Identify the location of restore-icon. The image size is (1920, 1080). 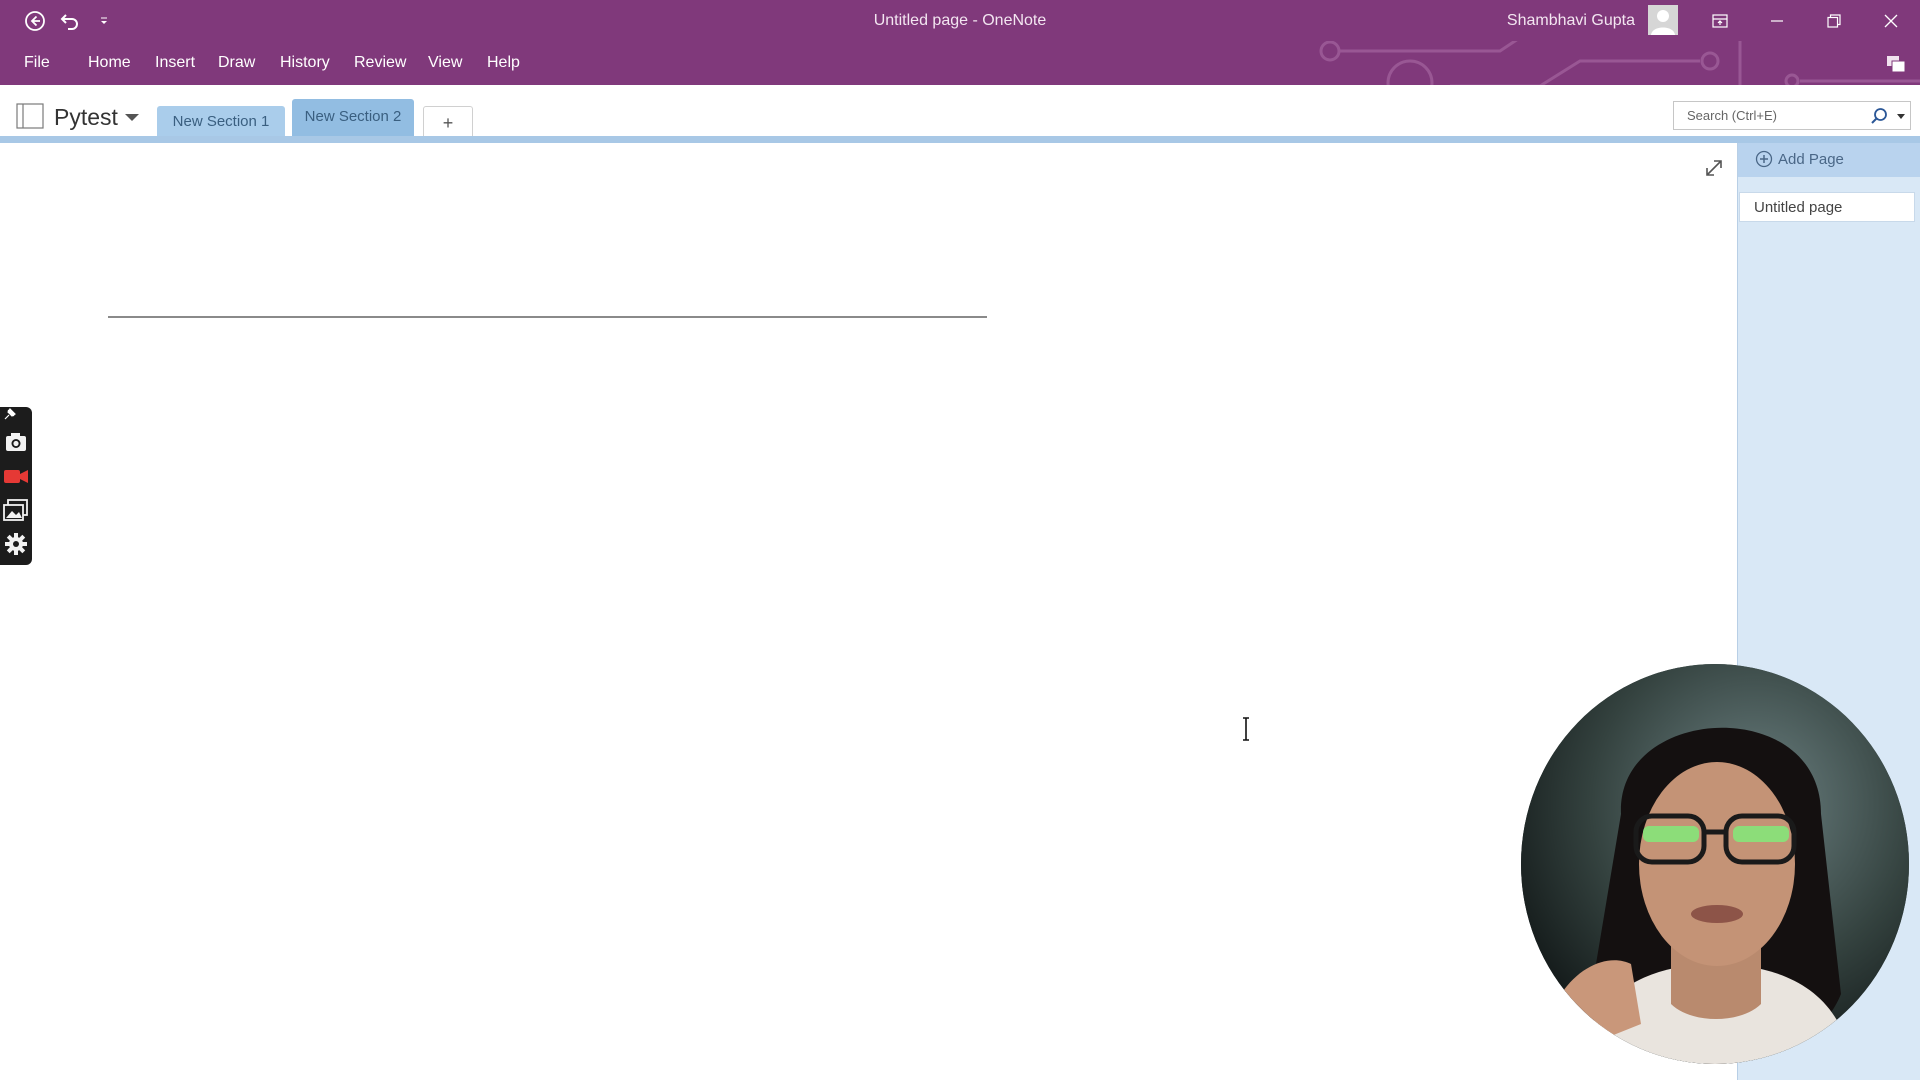
(1833, 20).